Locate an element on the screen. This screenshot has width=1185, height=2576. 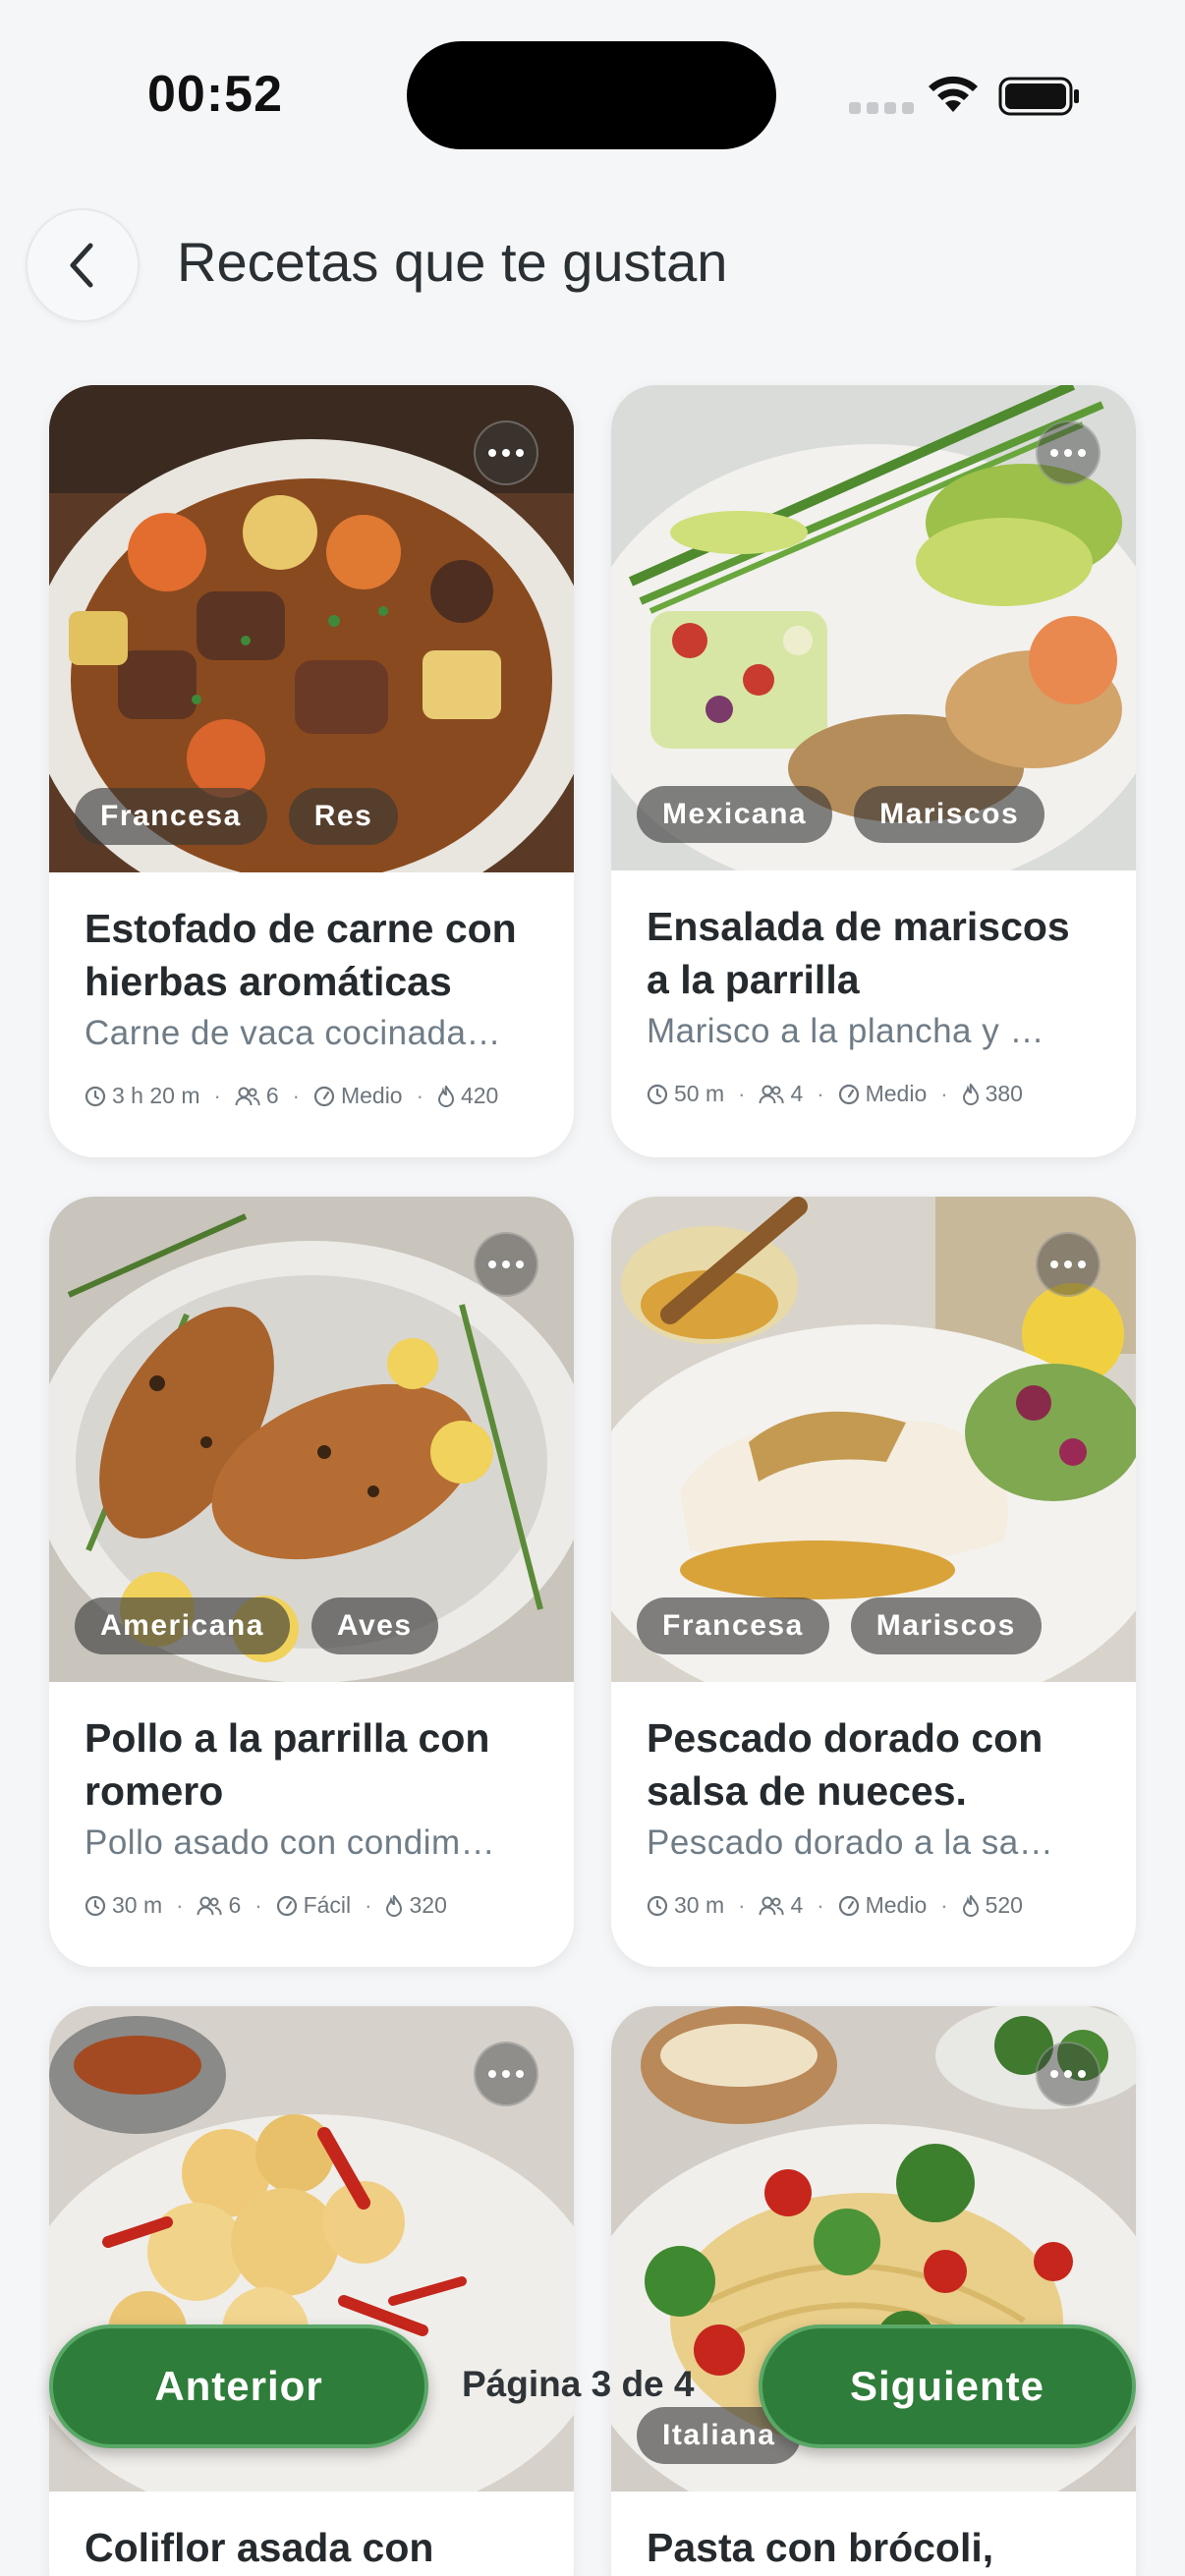
tag-list: Francesa Mariscos is located at coordinates (840, 1625).